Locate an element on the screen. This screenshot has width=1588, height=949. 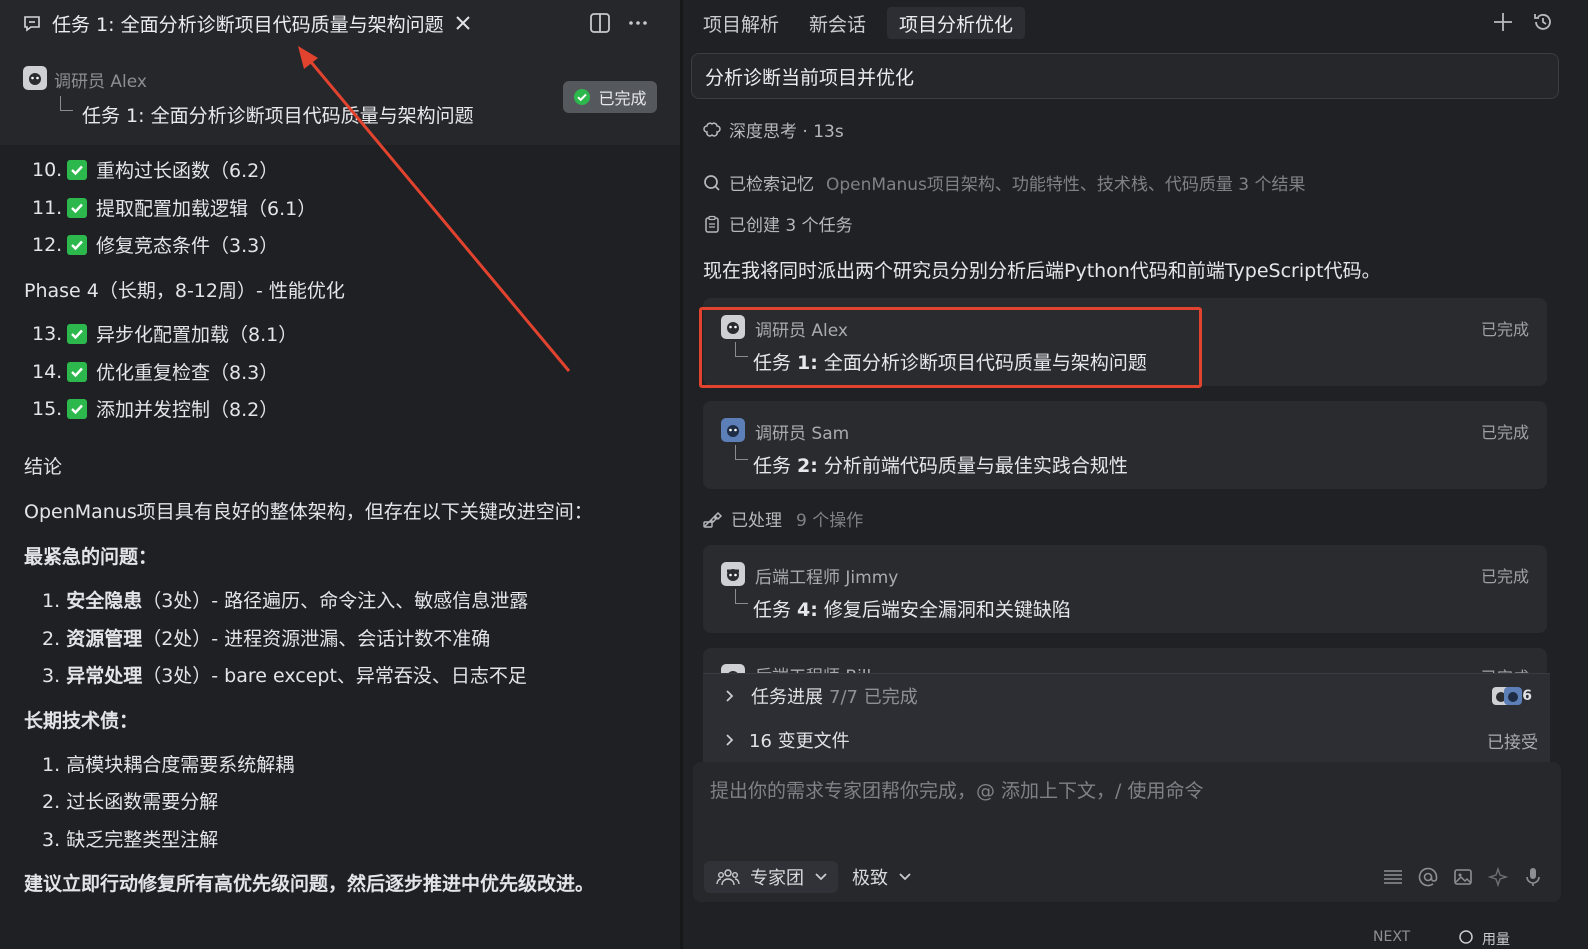
changed-files-row: 16 变更文件 已接受 is located at coordinates (1126, 740).